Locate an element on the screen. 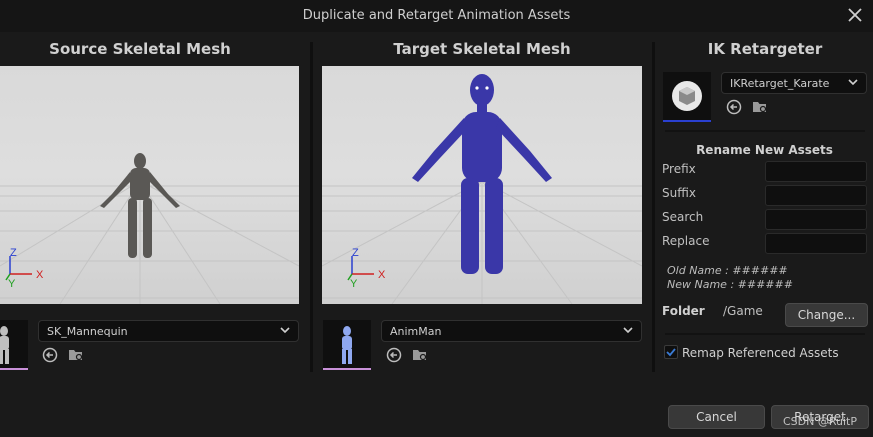  source-axis-x: X is located at coordinates (40, 275).